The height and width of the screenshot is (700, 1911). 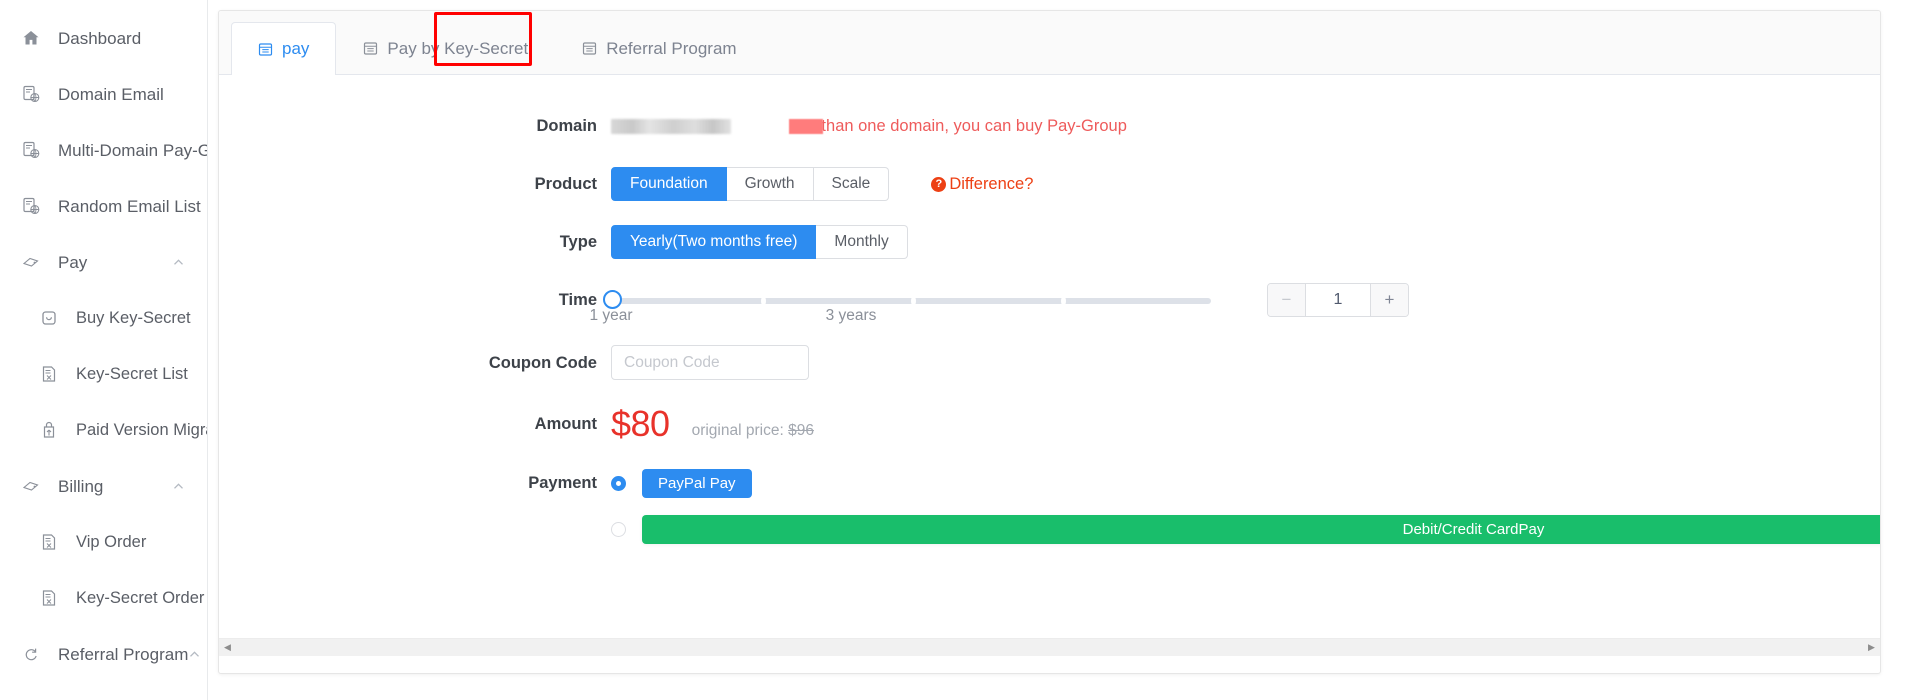 I want to click on product-control: Foundation Growth Scale ? Difference?, so click(x=822, y=184).